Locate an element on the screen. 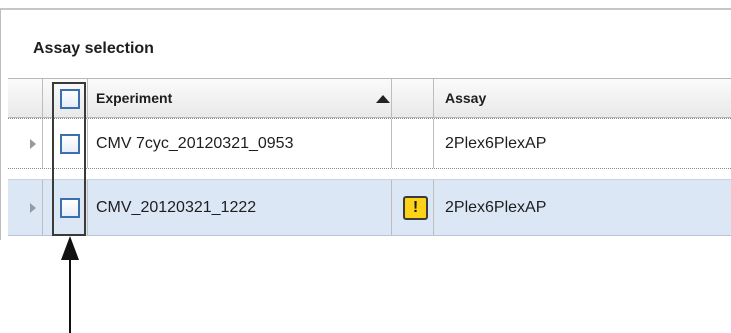 This screenshot has height=333, width=731. column-header-experiment: Experiment is located at coordinates (134, 98).